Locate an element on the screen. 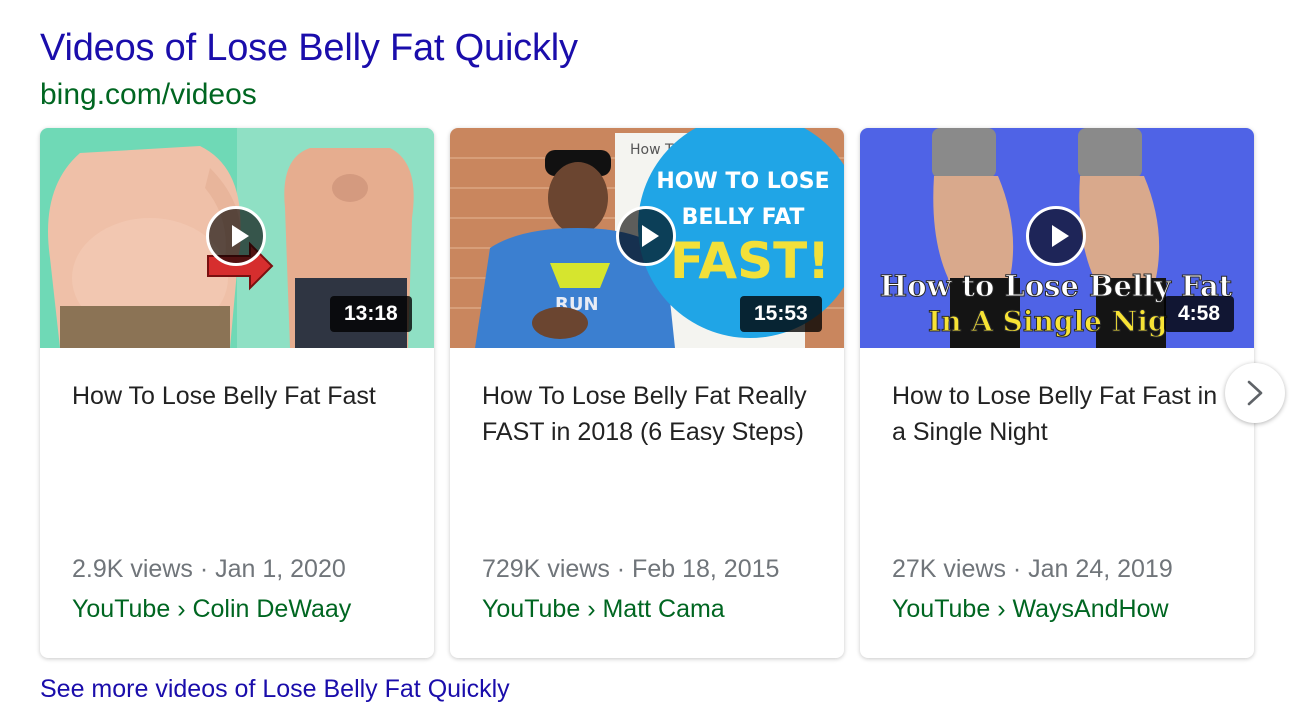 This screenshot has height=724, width=1296. thumb-text-line2: In A Single Nig is located at coordinates (1047, 321).